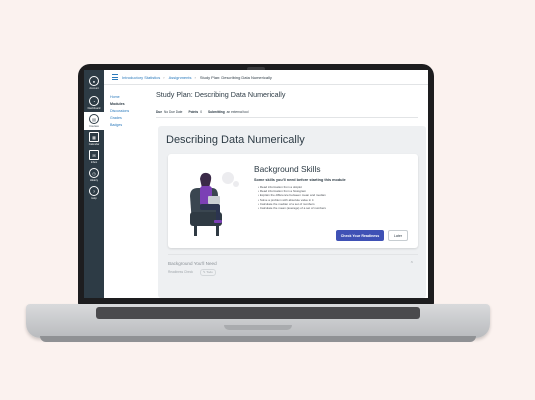 The image size is (535, 400). I want to click on submitting-label: Submitting, so click(216, 111).